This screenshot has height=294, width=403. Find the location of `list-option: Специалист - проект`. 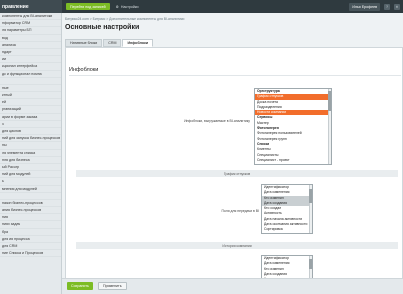

list-option: Специалист - проект is located at coordinates (293, 160).